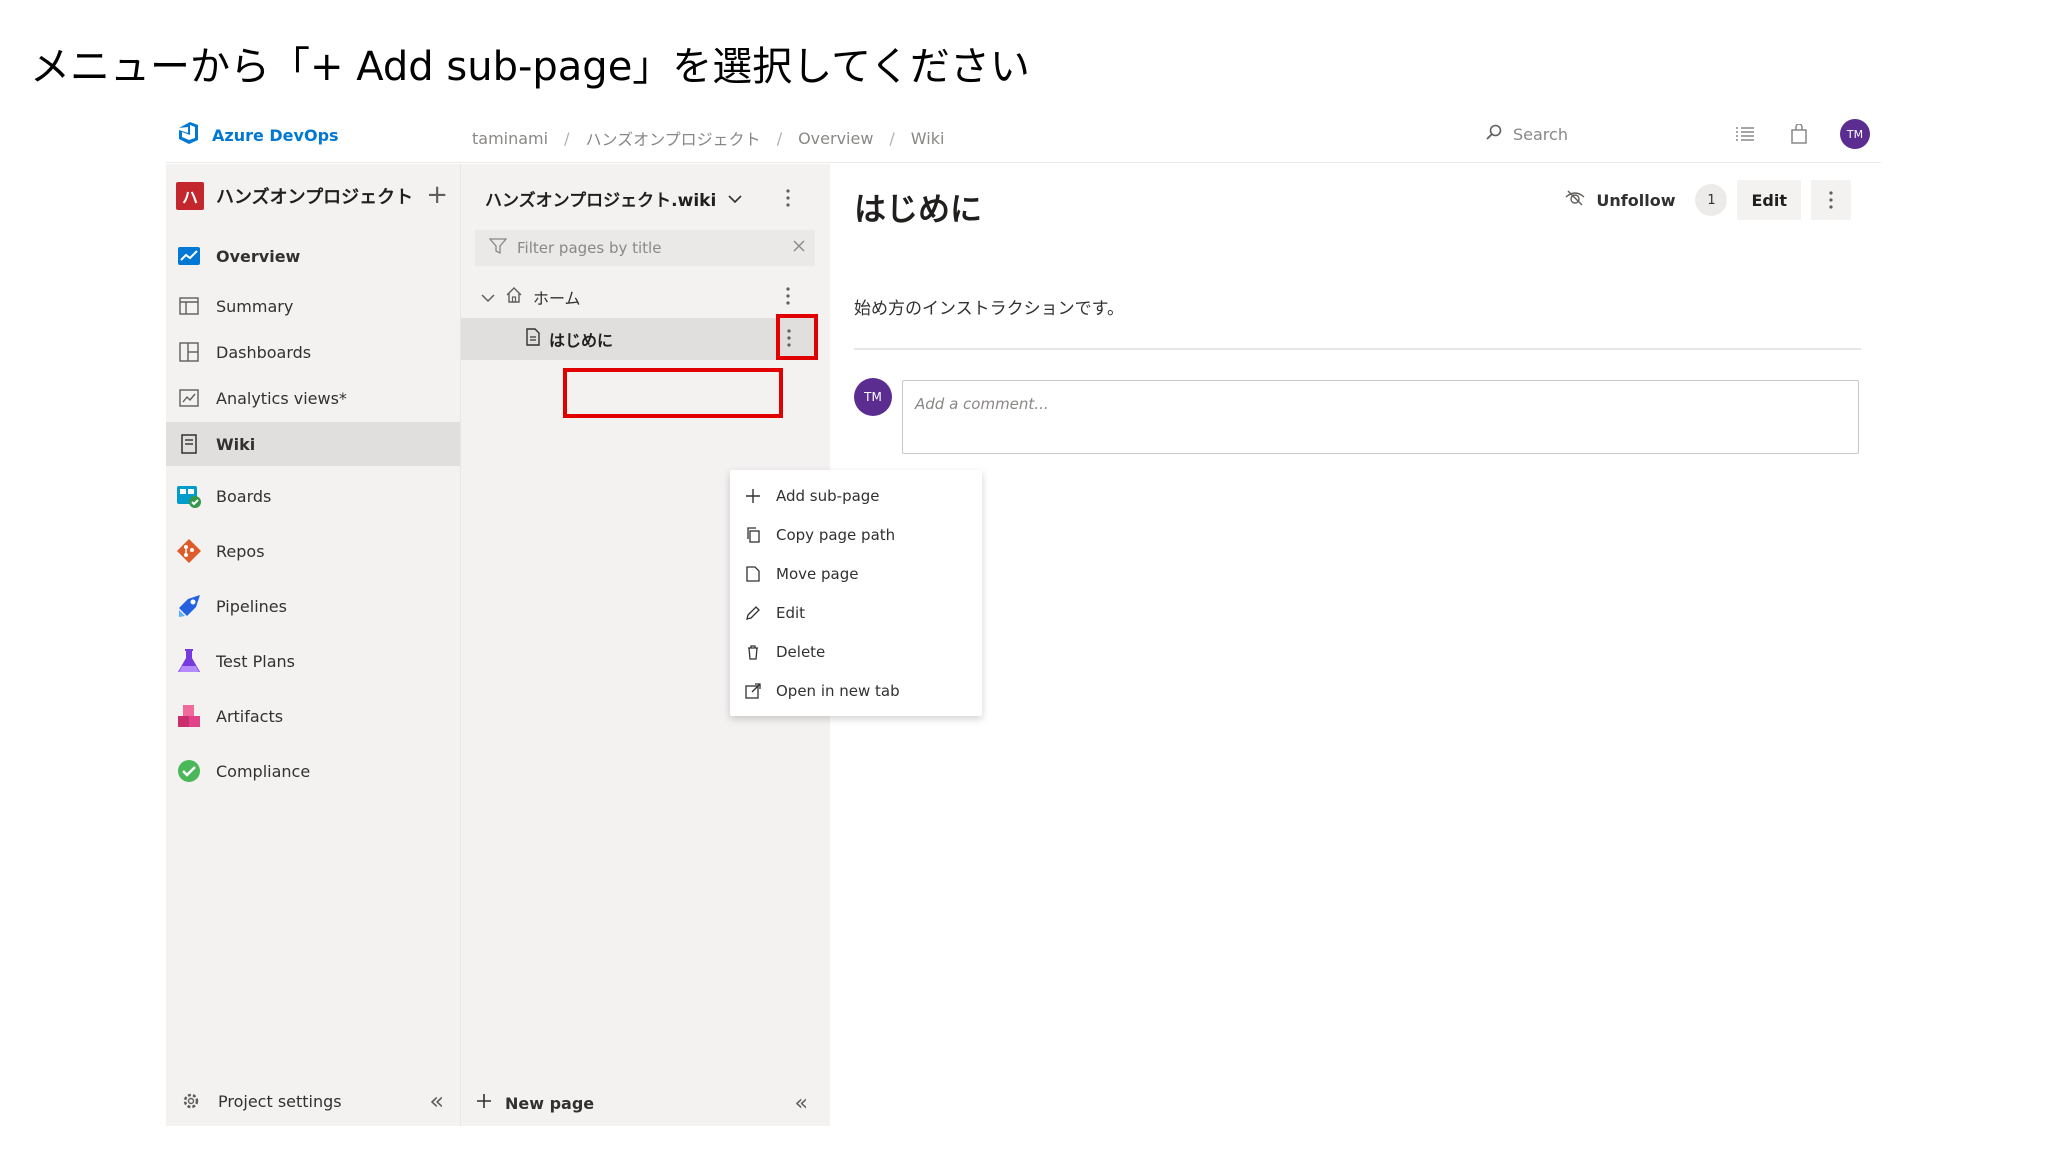 Image resolution: width=2048 pixels, height=1152 pixels. Describe the element at coordinates (255, 306) in the screenshot. I see `nav-item-label: Summary` at that location.